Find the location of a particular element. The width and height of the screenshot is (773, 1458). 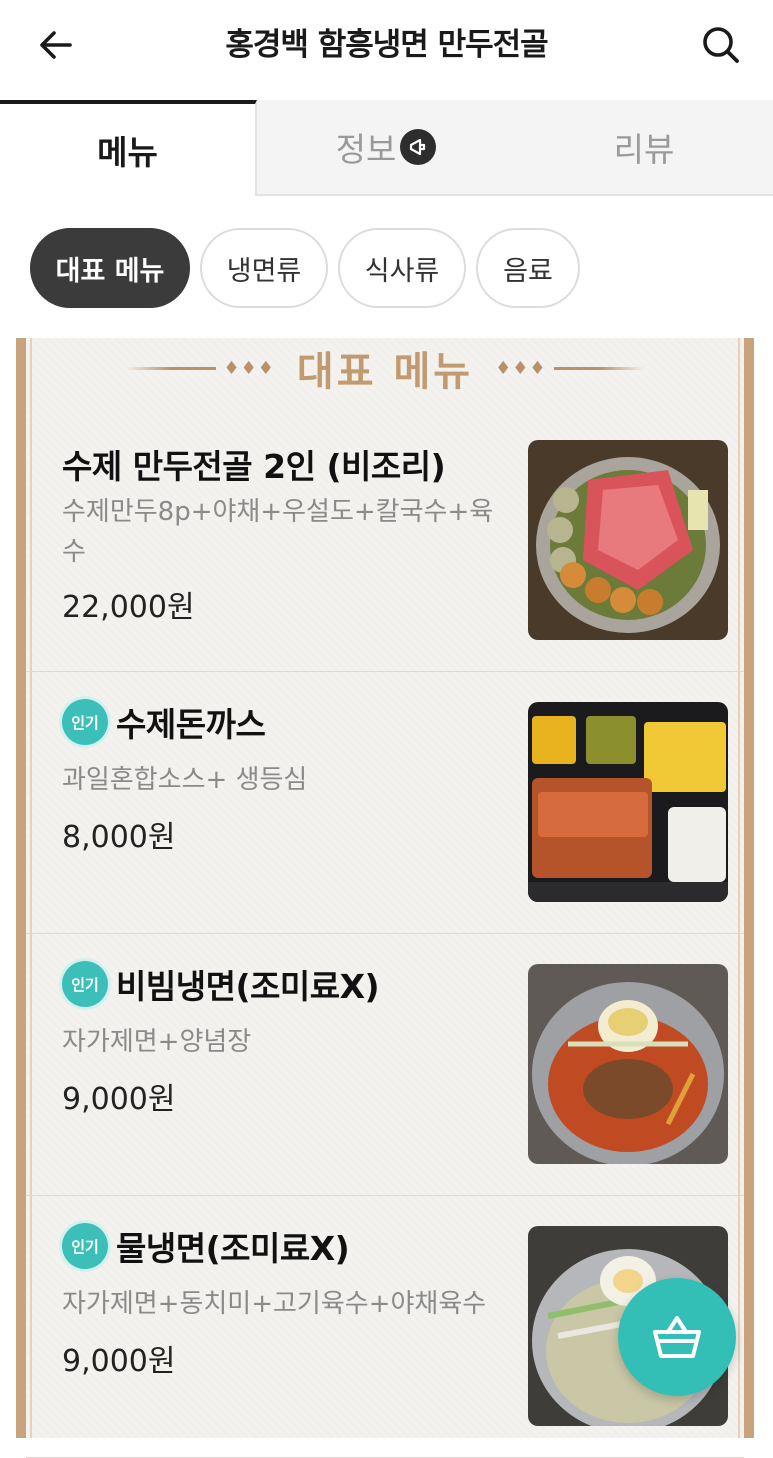

chip-naengmyeon: 냉면류 is located at coordinates (264, 268).